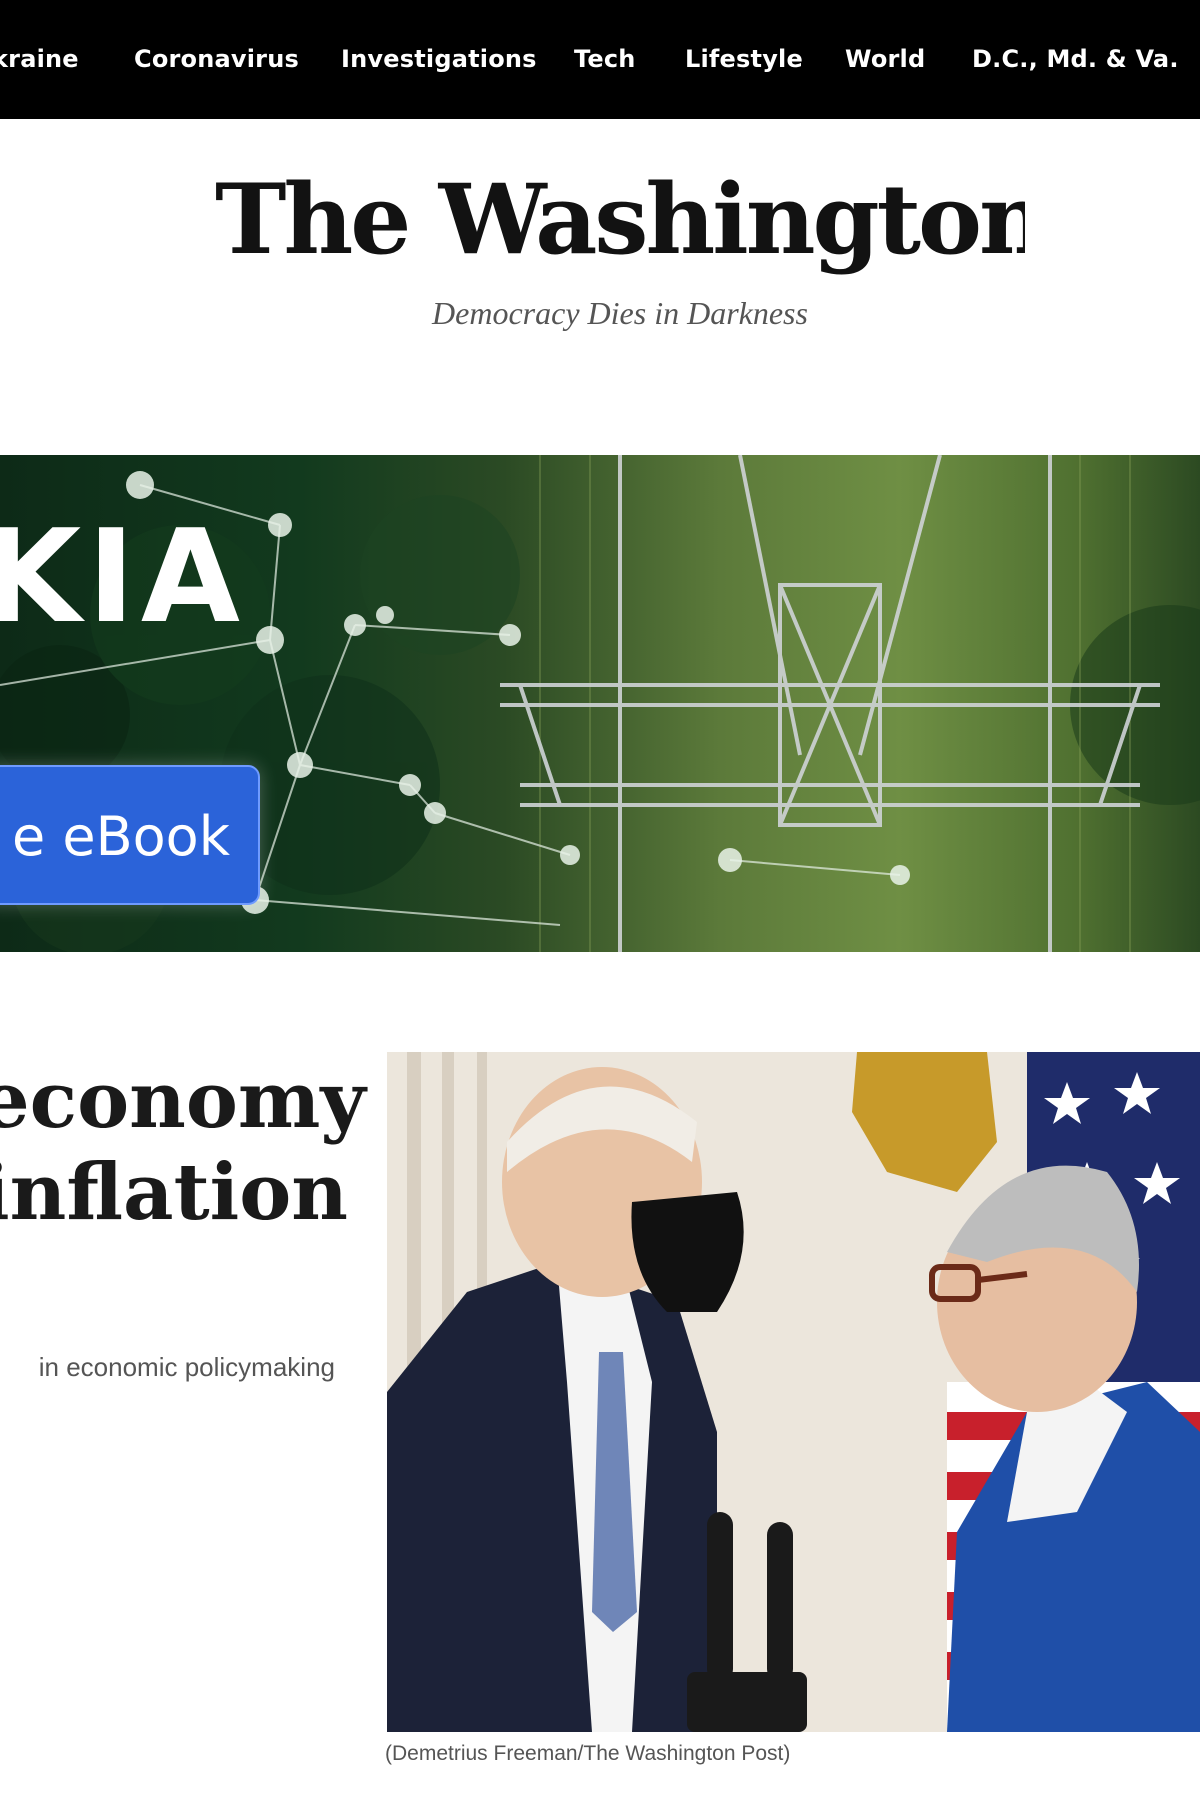 This screenshot has height=1816, width=1200. What do you see at coordinates (183, 1100) in the screenshot?
I see `headline-line: economy` at bounding box center [183, 1100].